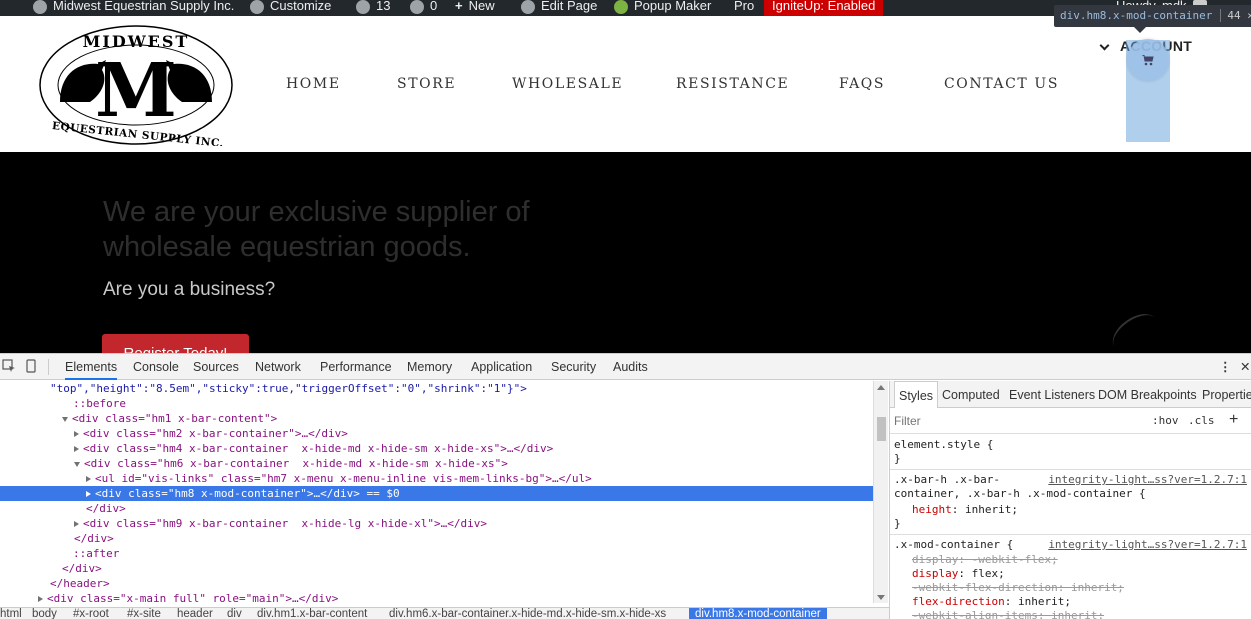  Describe the element at coordinates (971, 394) in the screenshot. I see `tab-computed: Computed` at that location.